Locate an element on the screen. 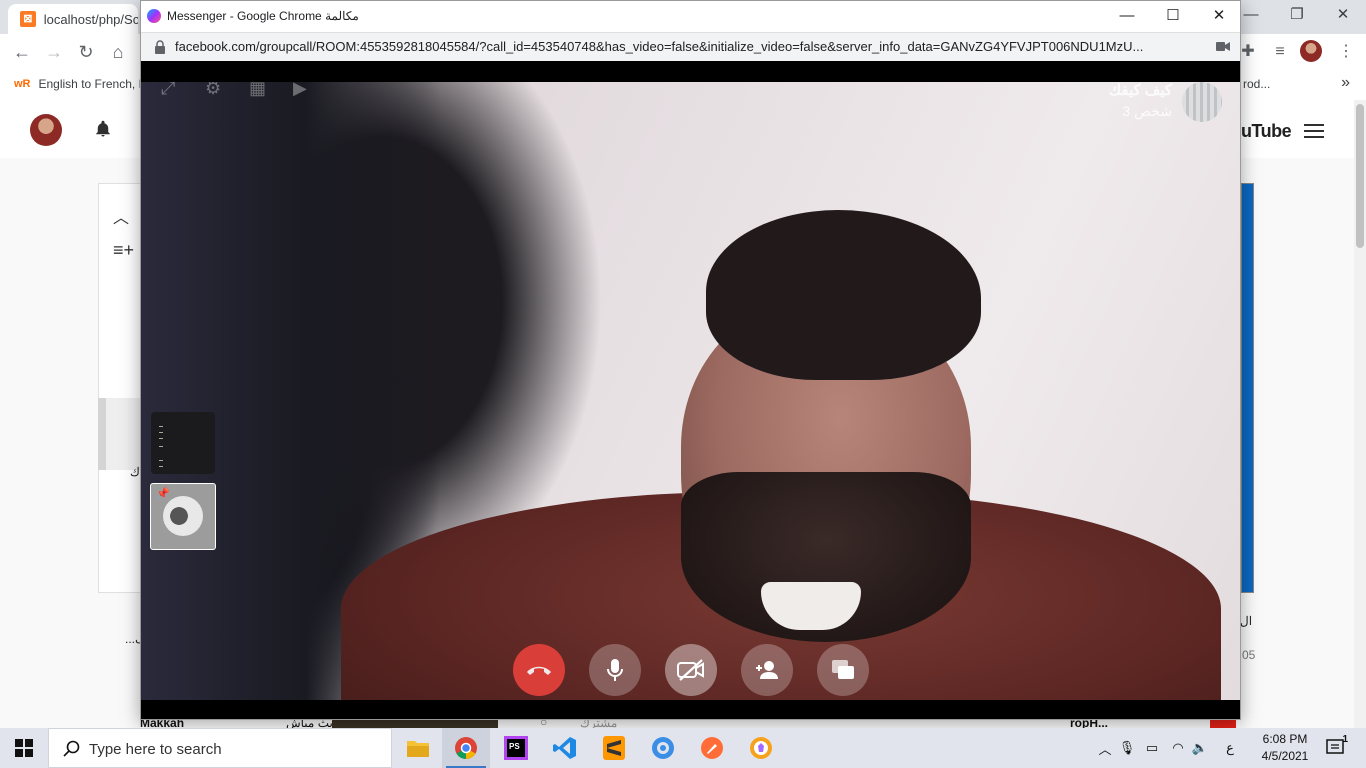  share-screen-icon is located at coordinates (843, 669).